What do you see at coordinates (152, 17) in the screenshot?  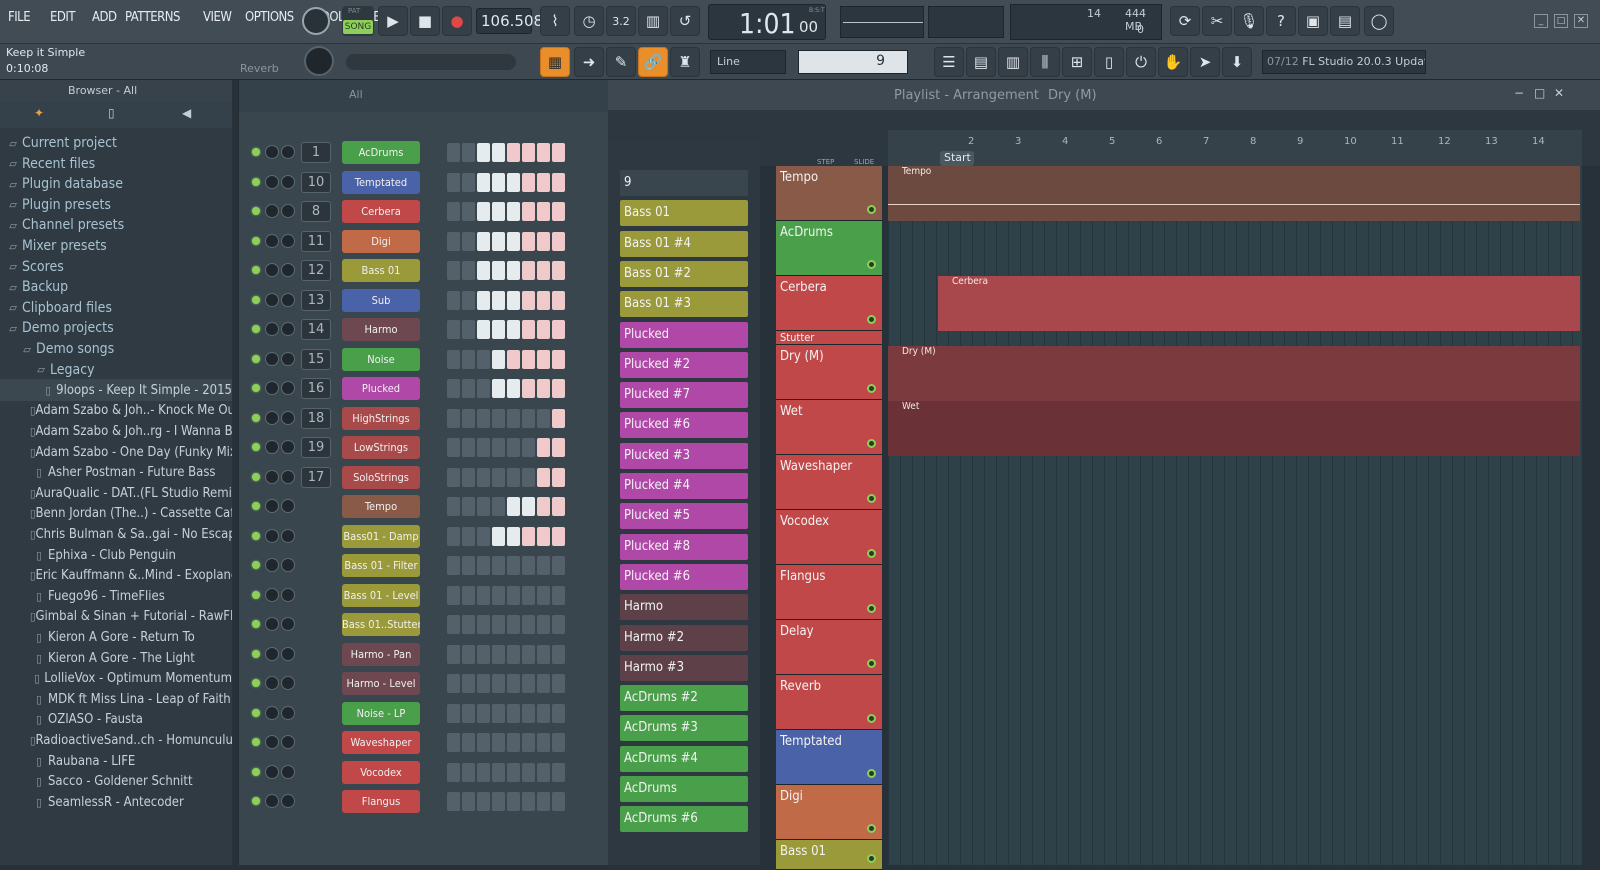 I see `menu-patterns: PATTERNS` at bounding box center [152, 17].